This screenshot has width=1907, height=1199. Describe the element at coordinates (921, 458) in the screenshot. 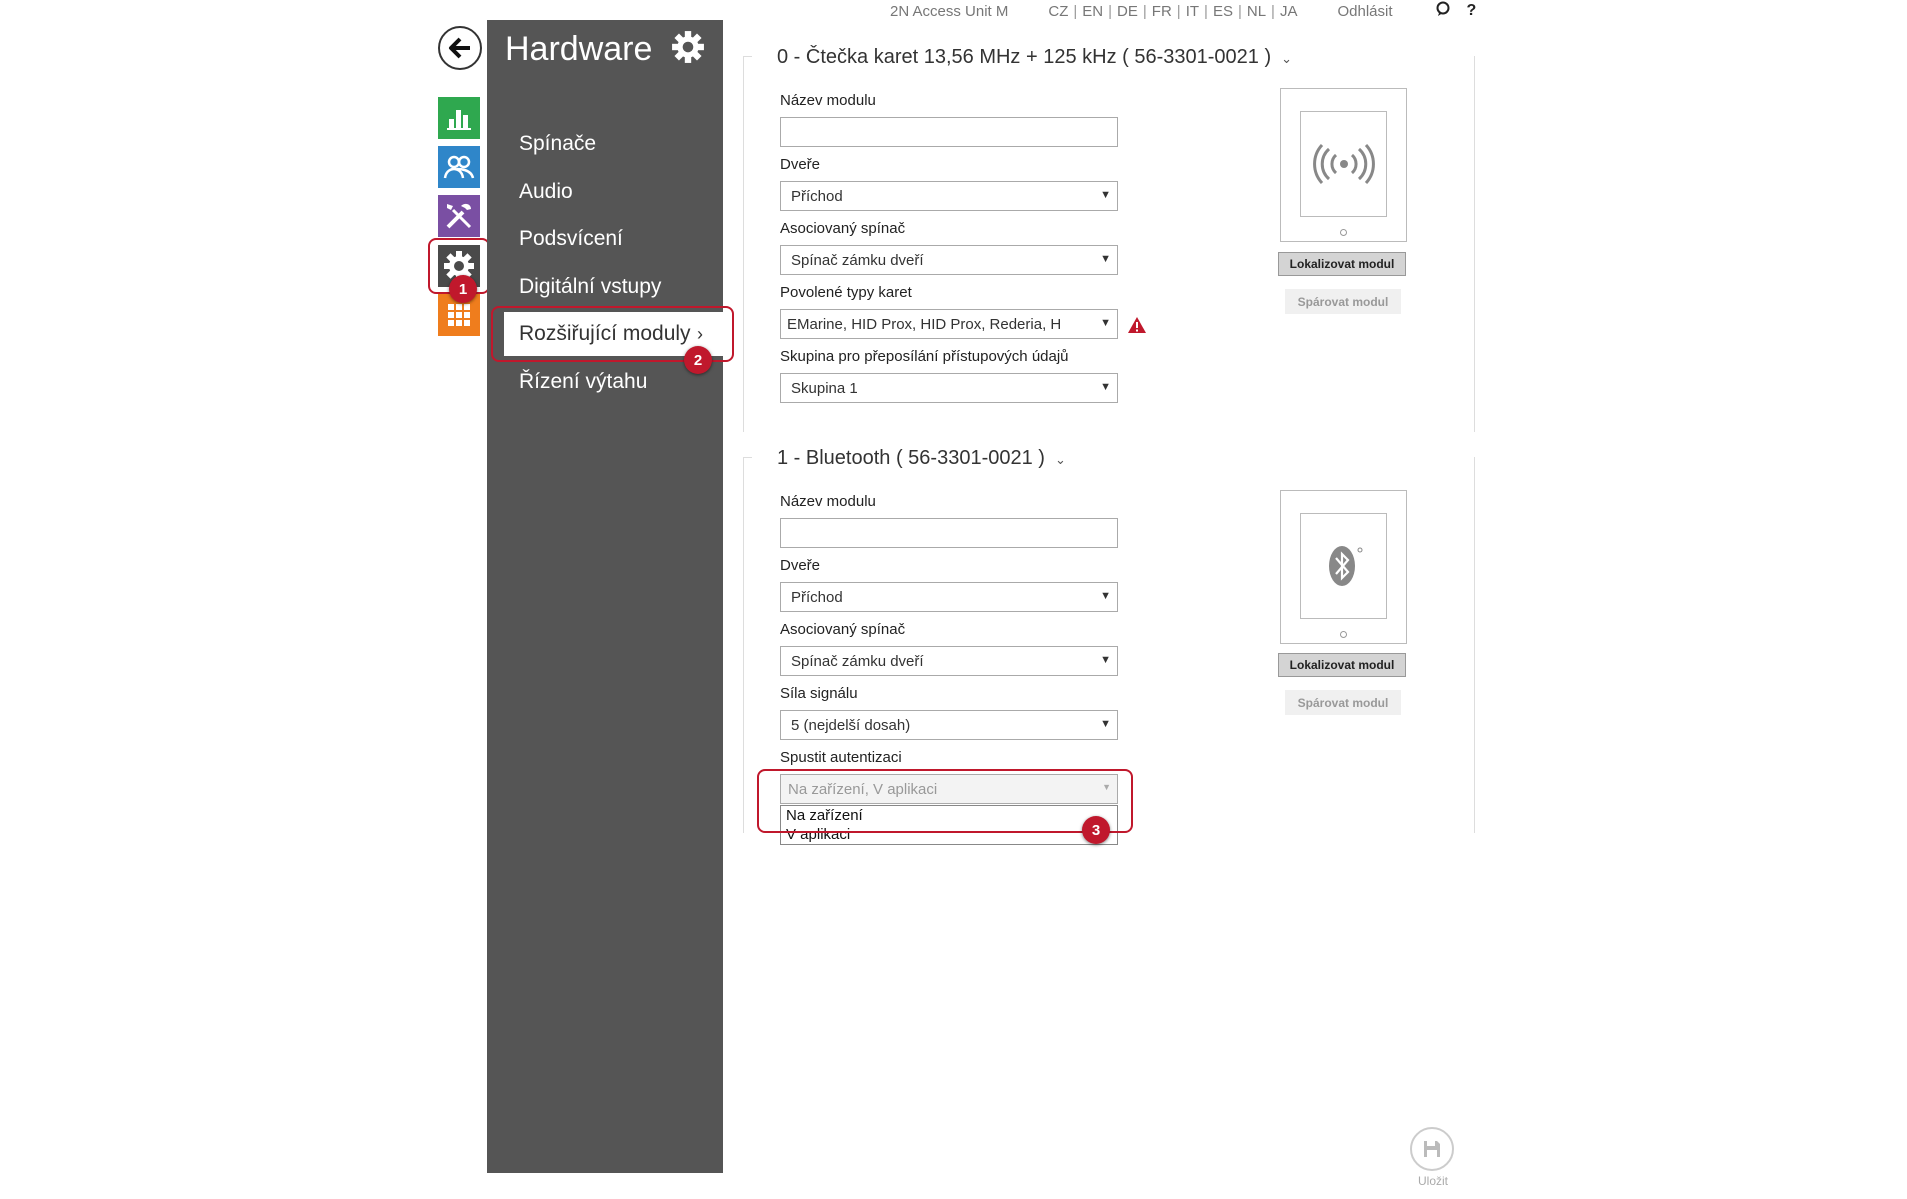

I see `module-1-title: 1 - Bluetooth ( 56-3301-0021 ) ⌄` at that location.